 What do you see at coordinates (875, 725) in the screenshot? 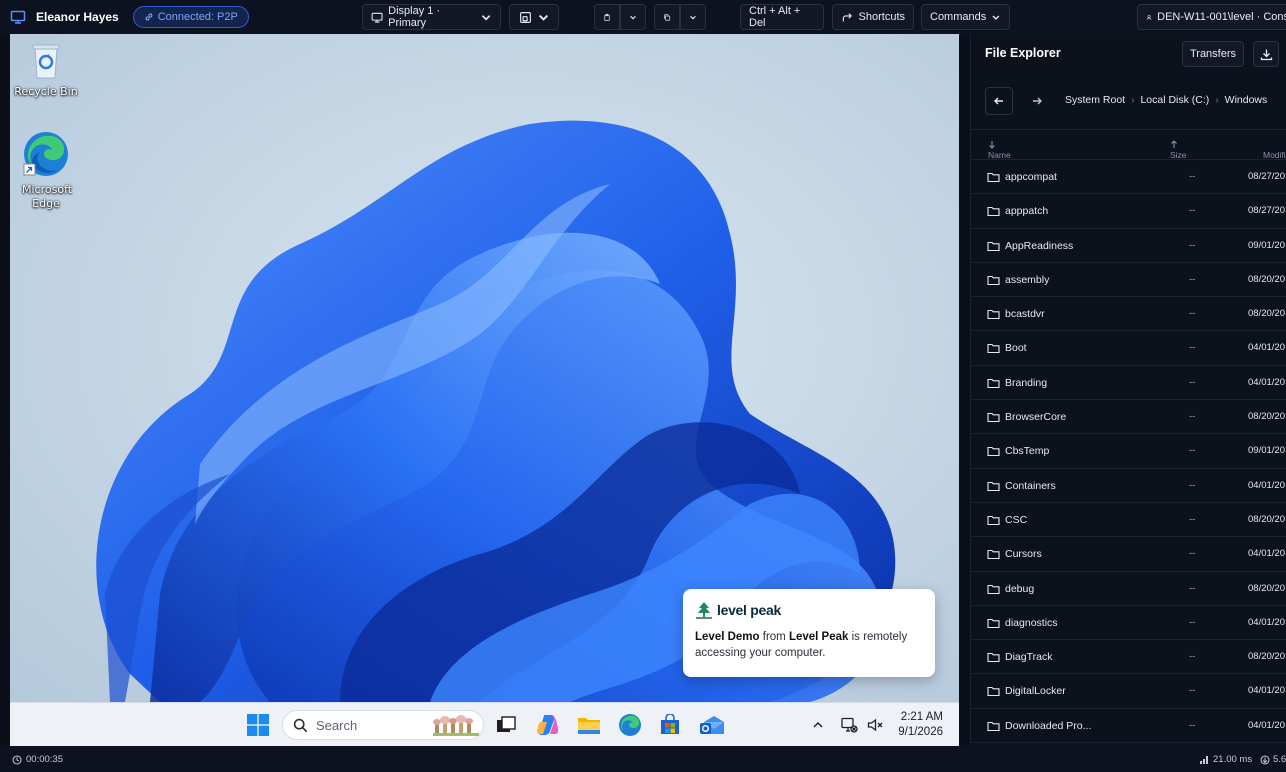
I see `volume-button` at bounding box center [875, 725].